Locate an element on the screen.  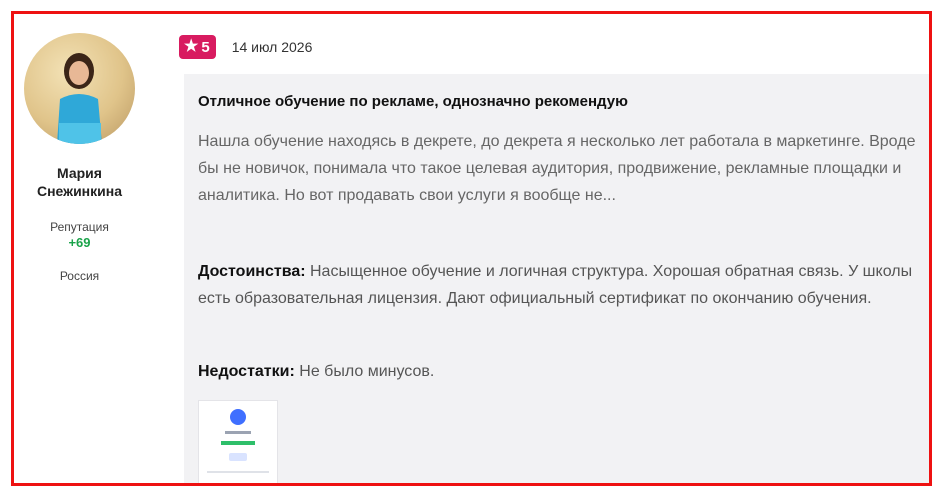
rating-badge: ★ 5 is located at coordinates (197, 47).